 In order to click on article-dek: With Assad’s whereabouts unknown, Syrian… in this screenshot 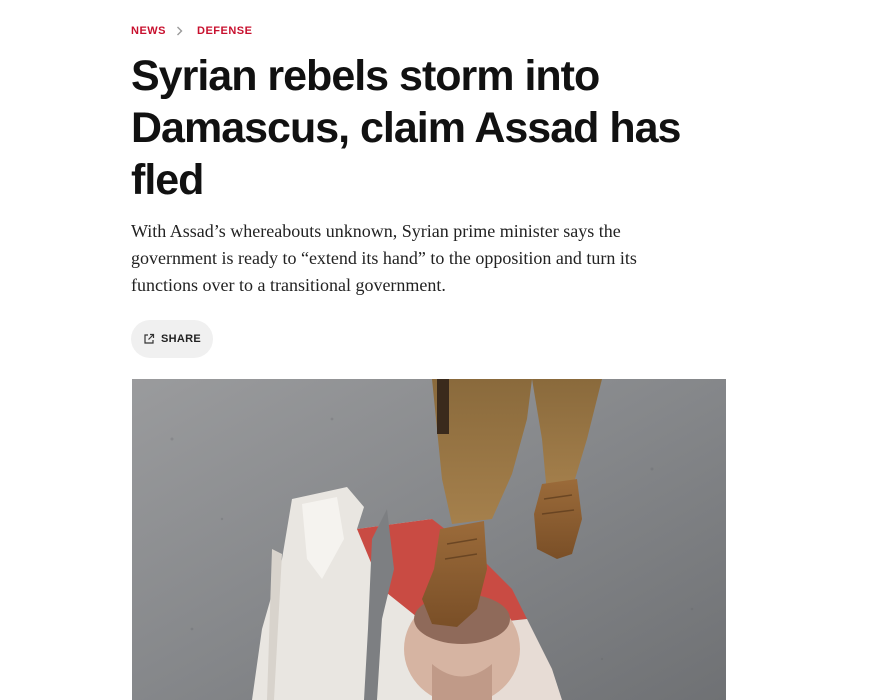, I will do `click(384, 258)`.